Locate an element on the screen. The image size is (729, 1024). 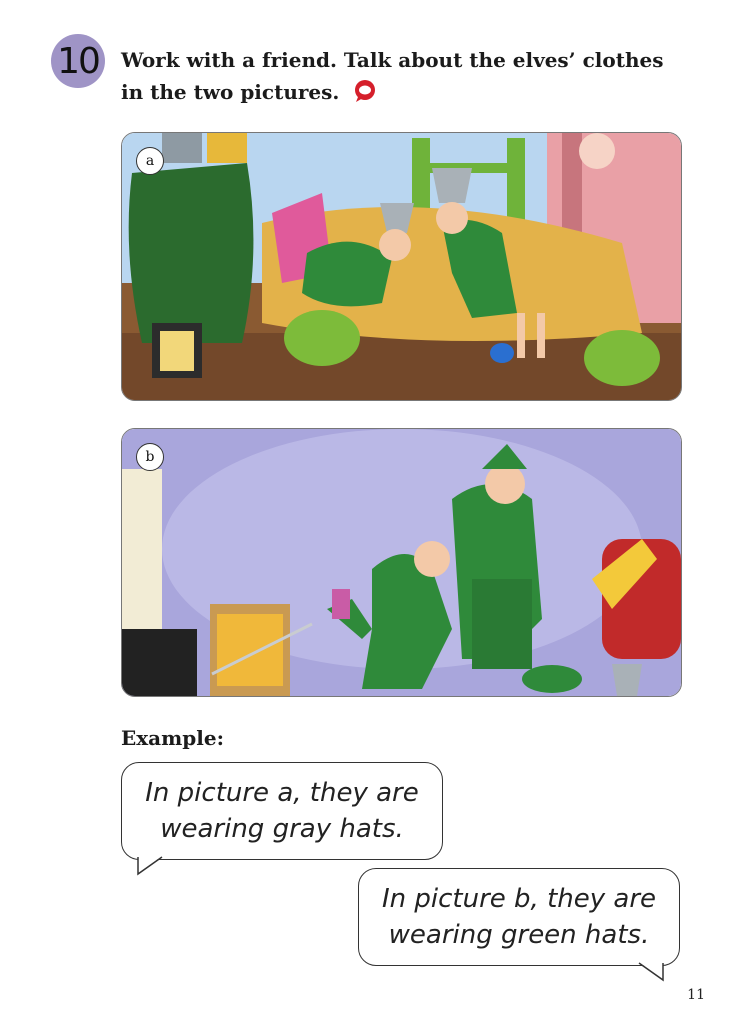
bubble-2-line-1: In picture b, they are is located at coordinates (519, 899).